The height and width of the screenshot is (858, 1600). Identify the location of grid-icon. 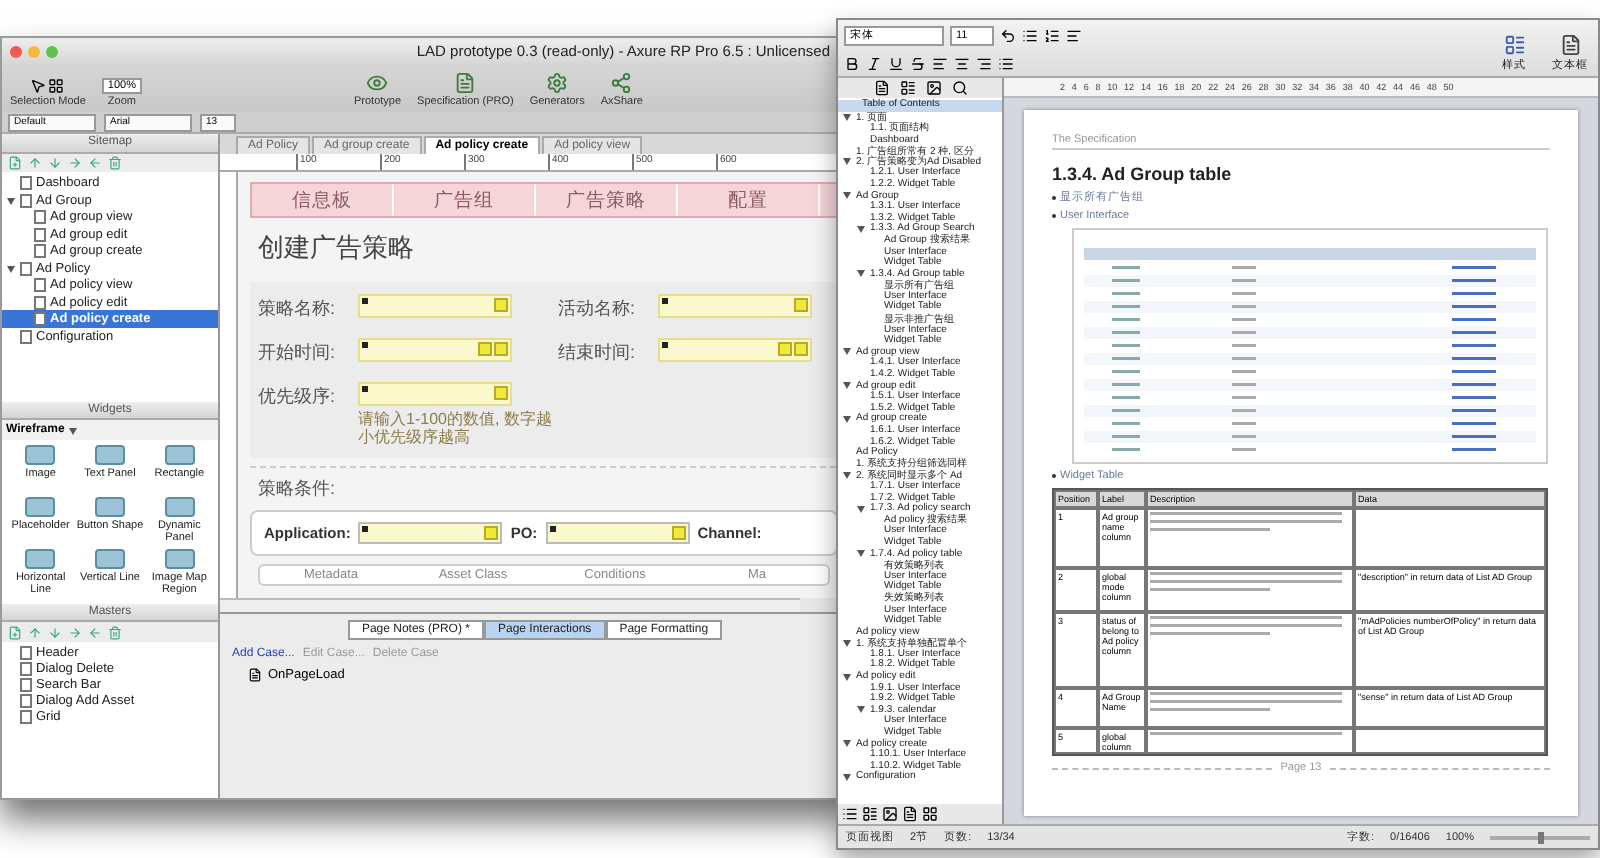
(56, 86).